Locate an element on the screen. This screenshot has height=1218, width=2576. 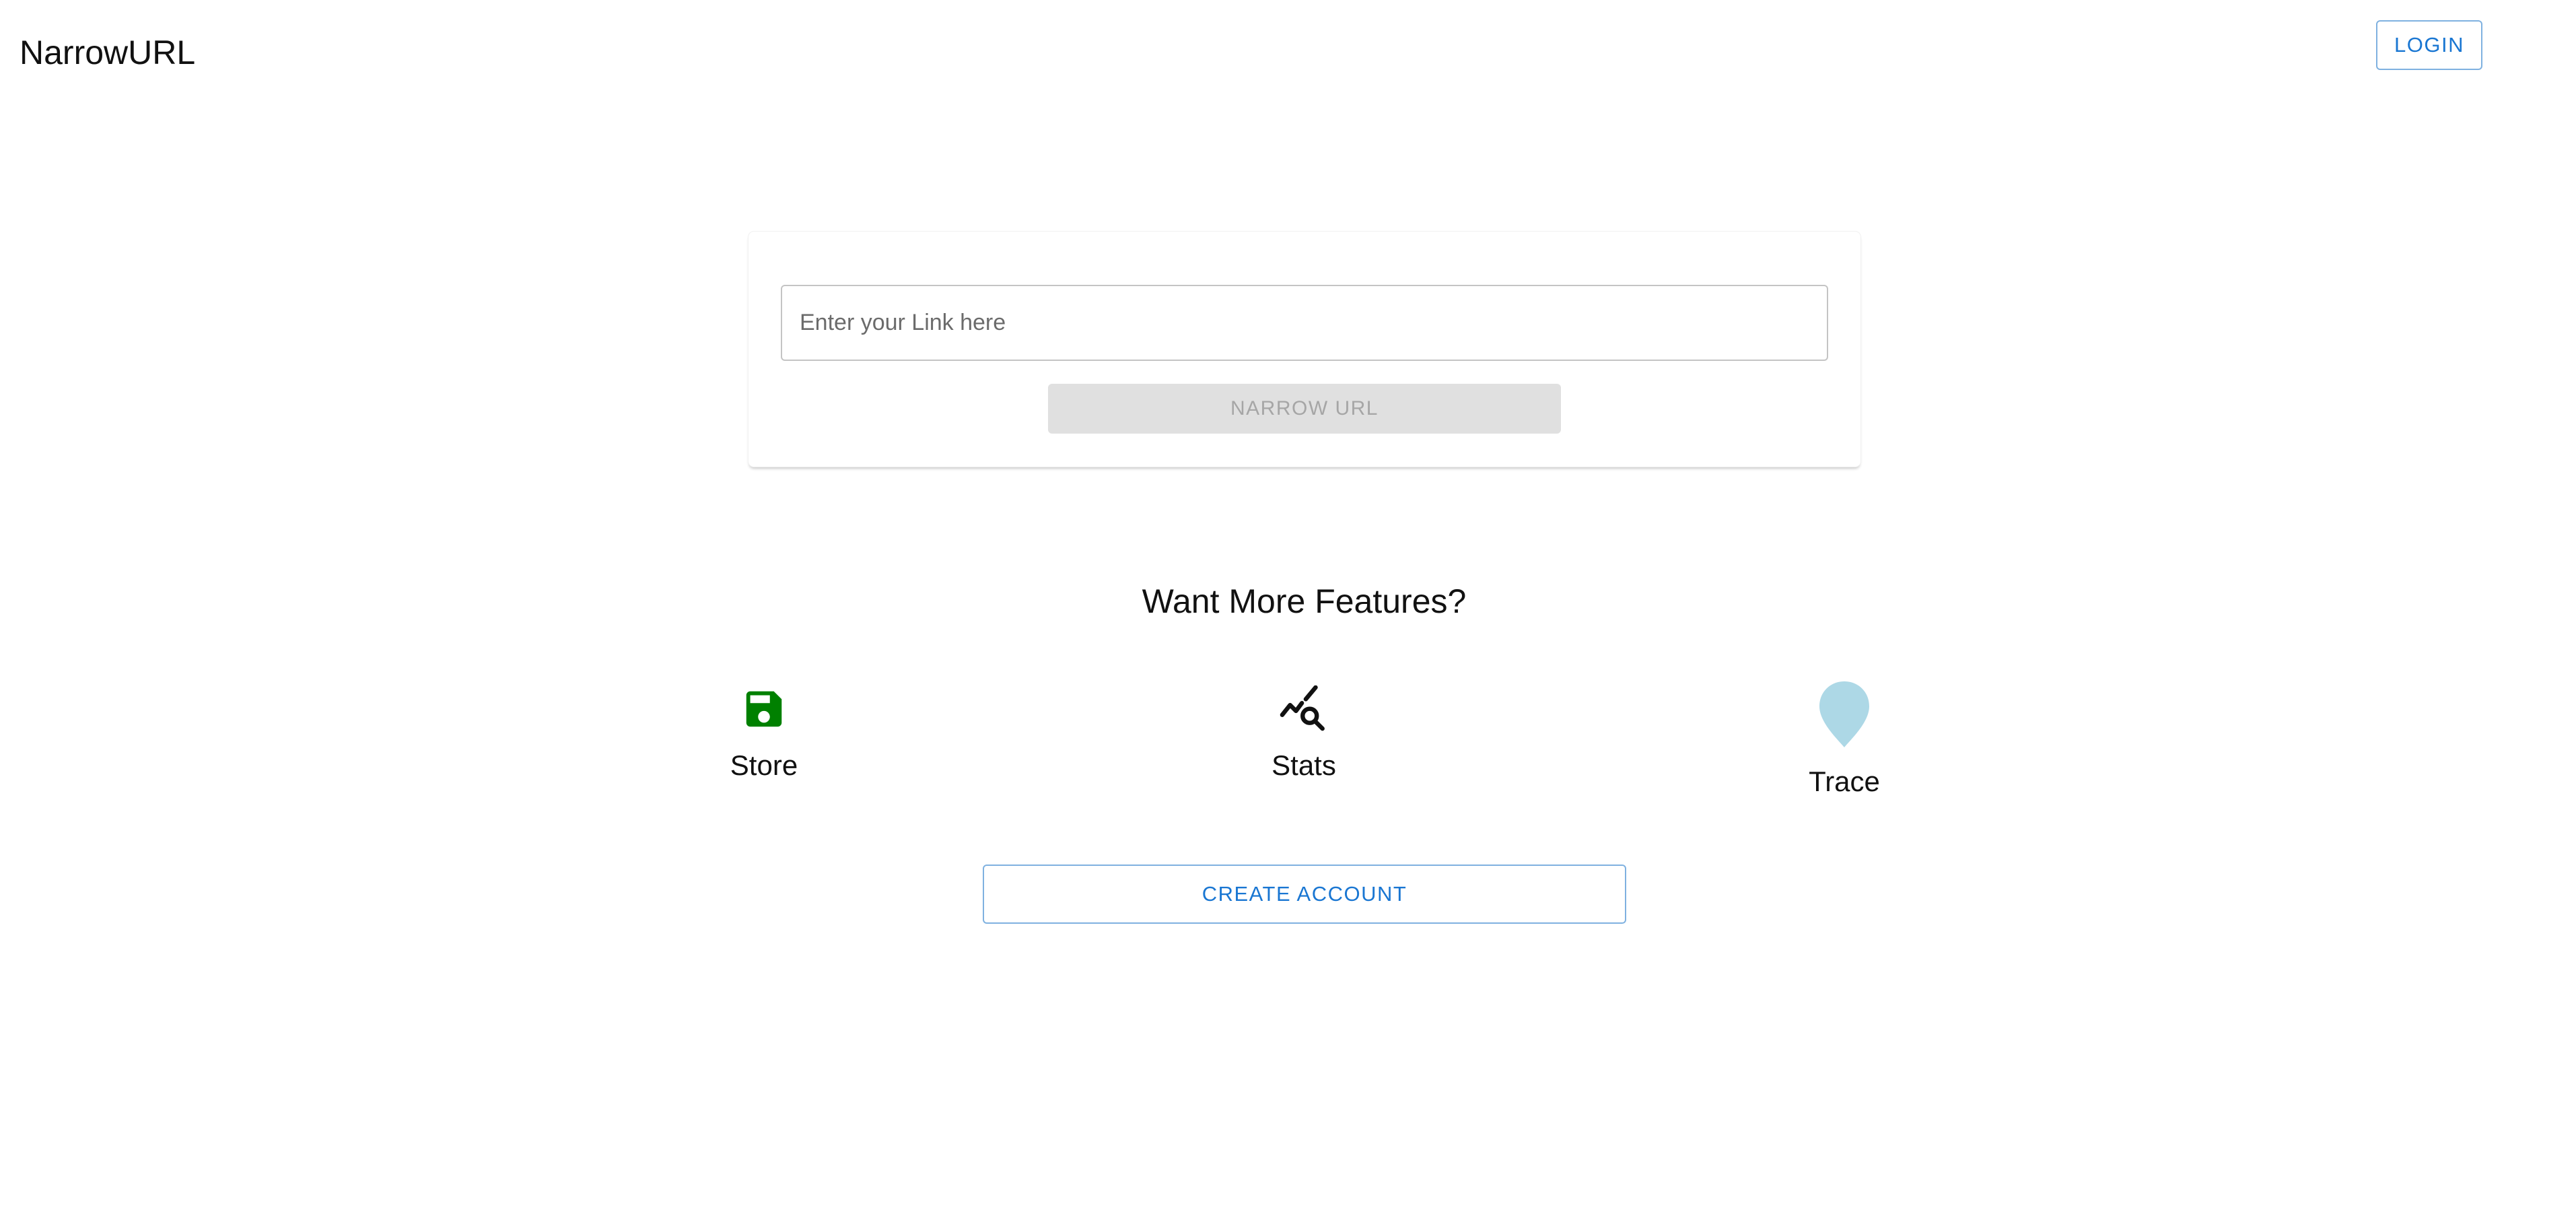
link-input is located at coordinates (1304, 323).